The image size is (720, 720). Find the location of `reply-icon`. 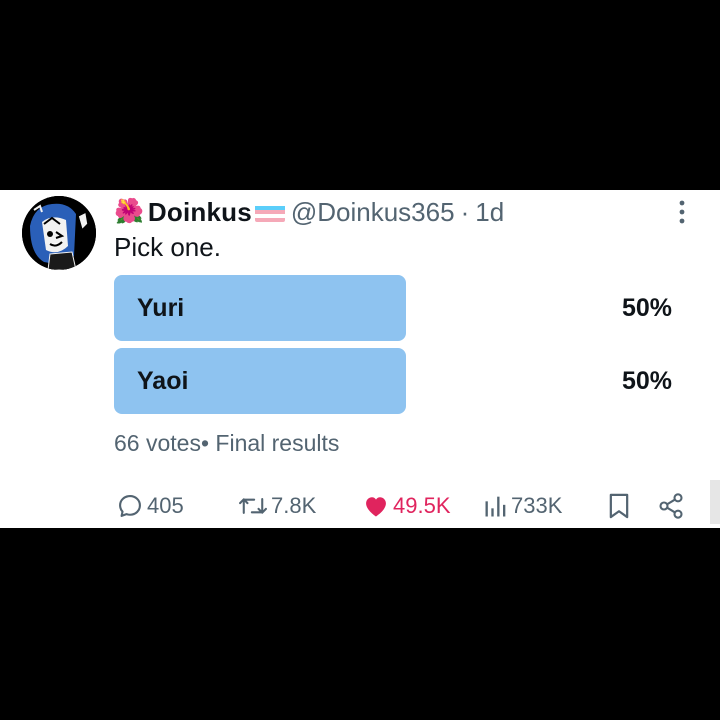

reply-icon is located at coordinates (130, 506).